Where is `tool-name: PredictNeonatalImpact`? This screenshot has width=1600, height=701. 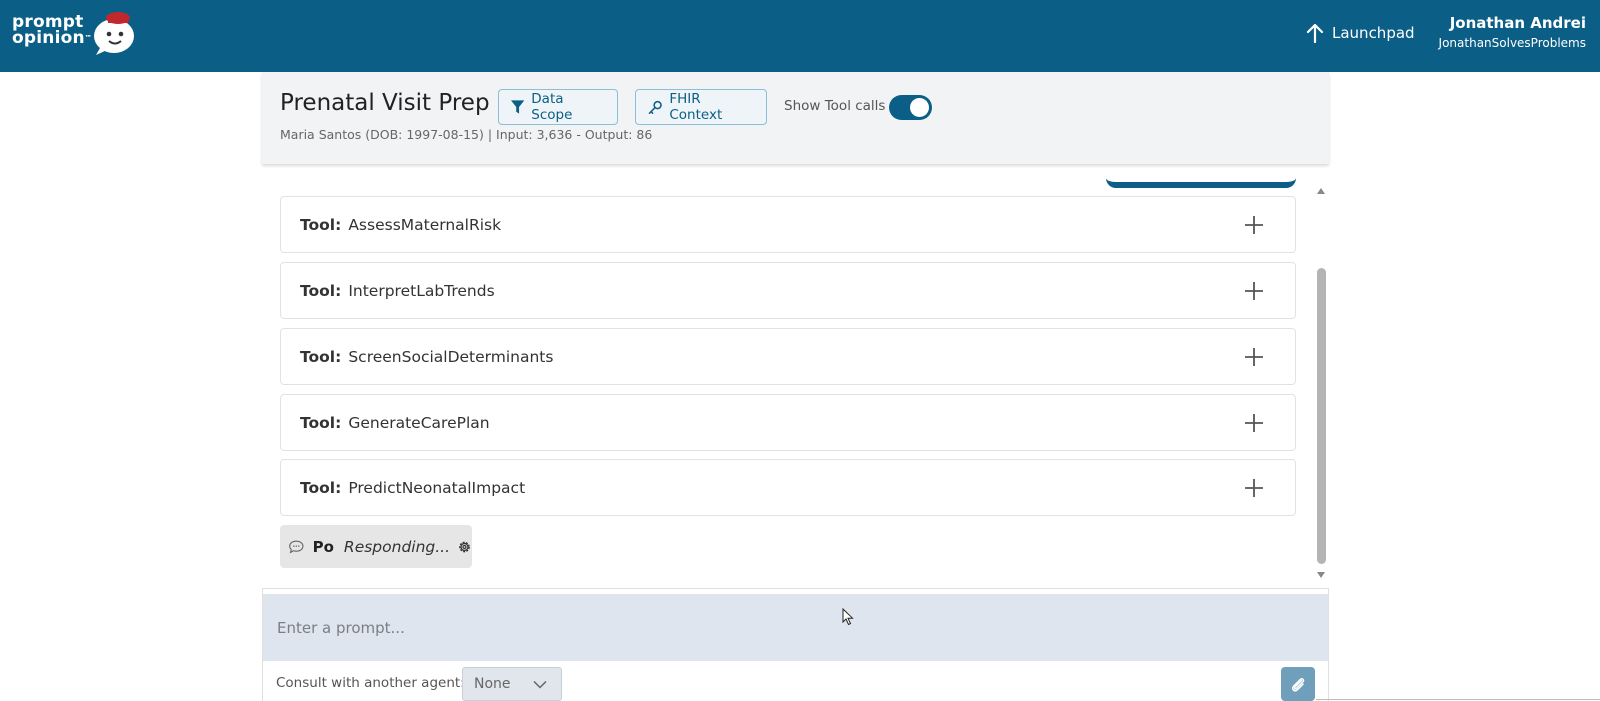 tool-name: PredictNeonatalImpact is located at coordinates (437, 487).